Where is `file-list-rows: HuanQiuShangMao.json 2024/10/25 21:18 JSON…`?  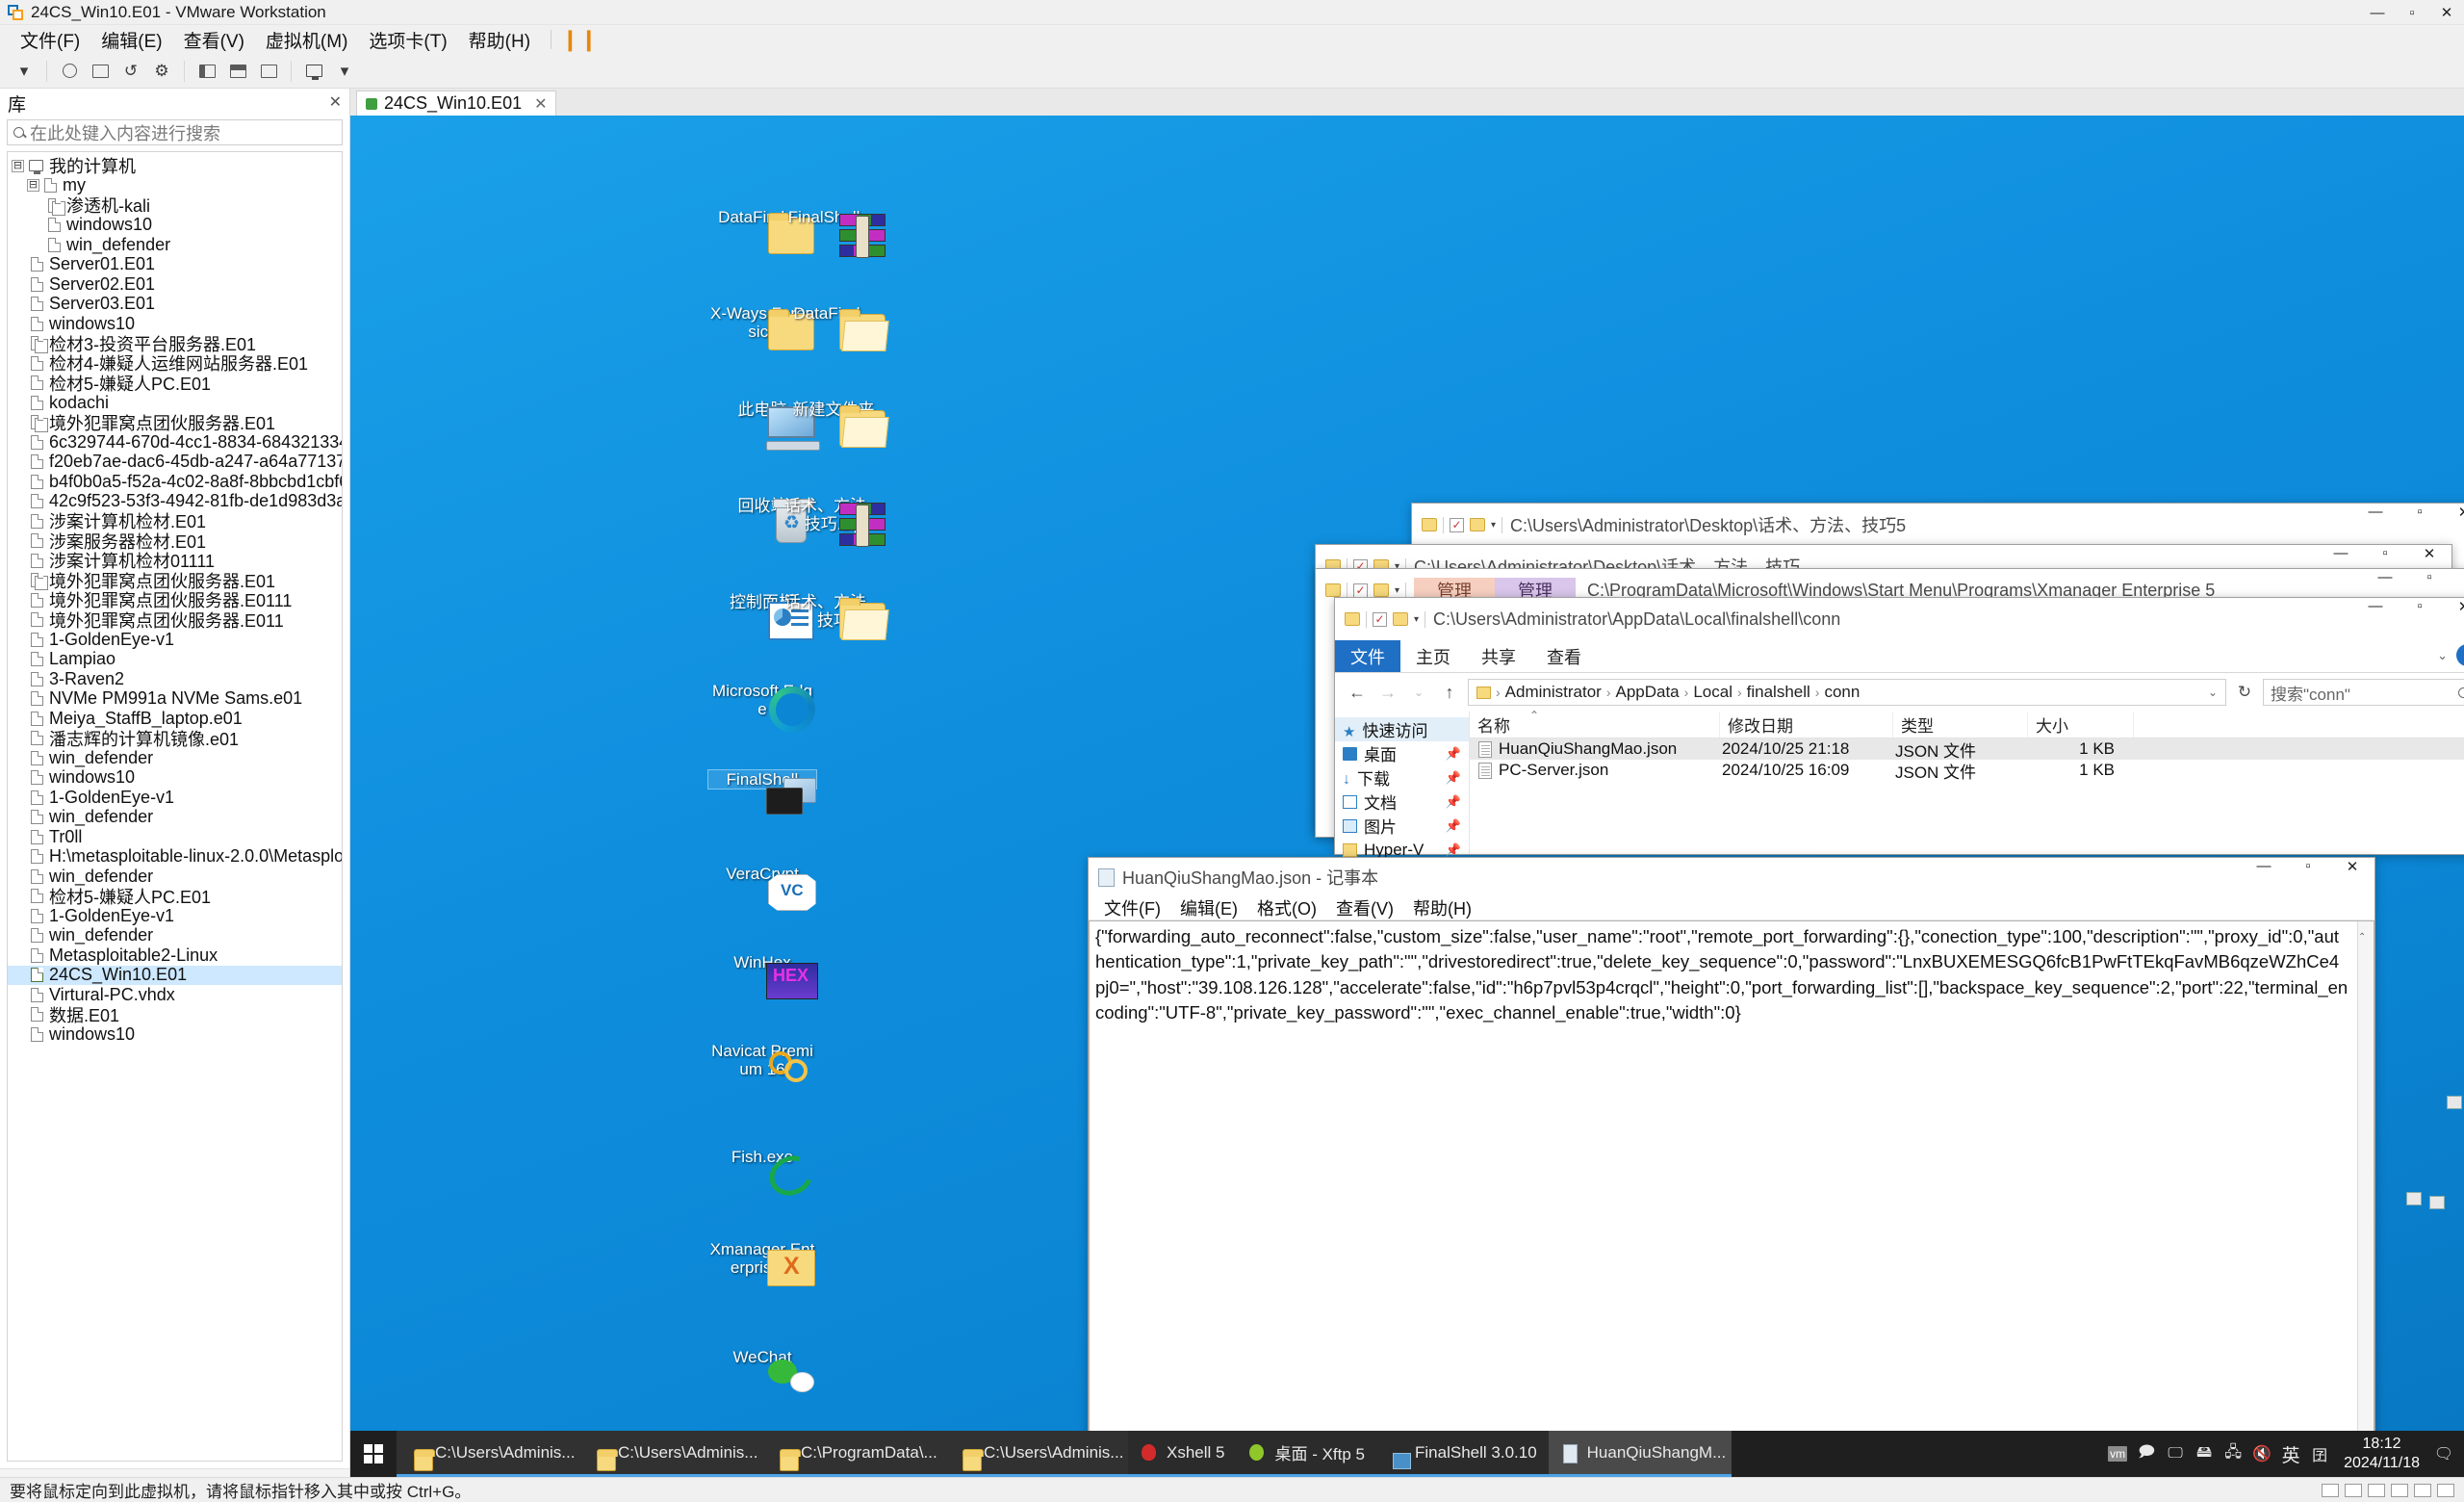 file-list-rows: HuanQiuShangMao.json 2024/10/25 21:18 JSON… is located at coordinates (1967, 760).